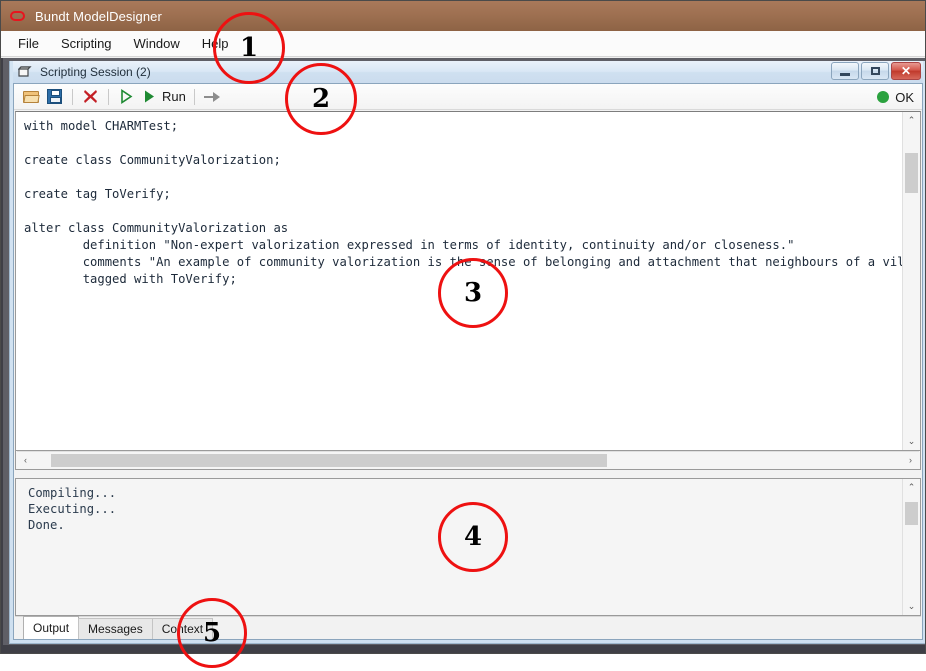 The height and width of the screenshot is (671, 926). I want to click on scripting-toolbar: Run OK, so click(468, 97).